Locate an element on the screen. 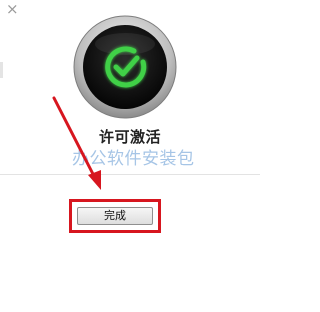 The width and height of the screenshot is (320, 312). done-button: 完成 is located at coordinates (115, 216).